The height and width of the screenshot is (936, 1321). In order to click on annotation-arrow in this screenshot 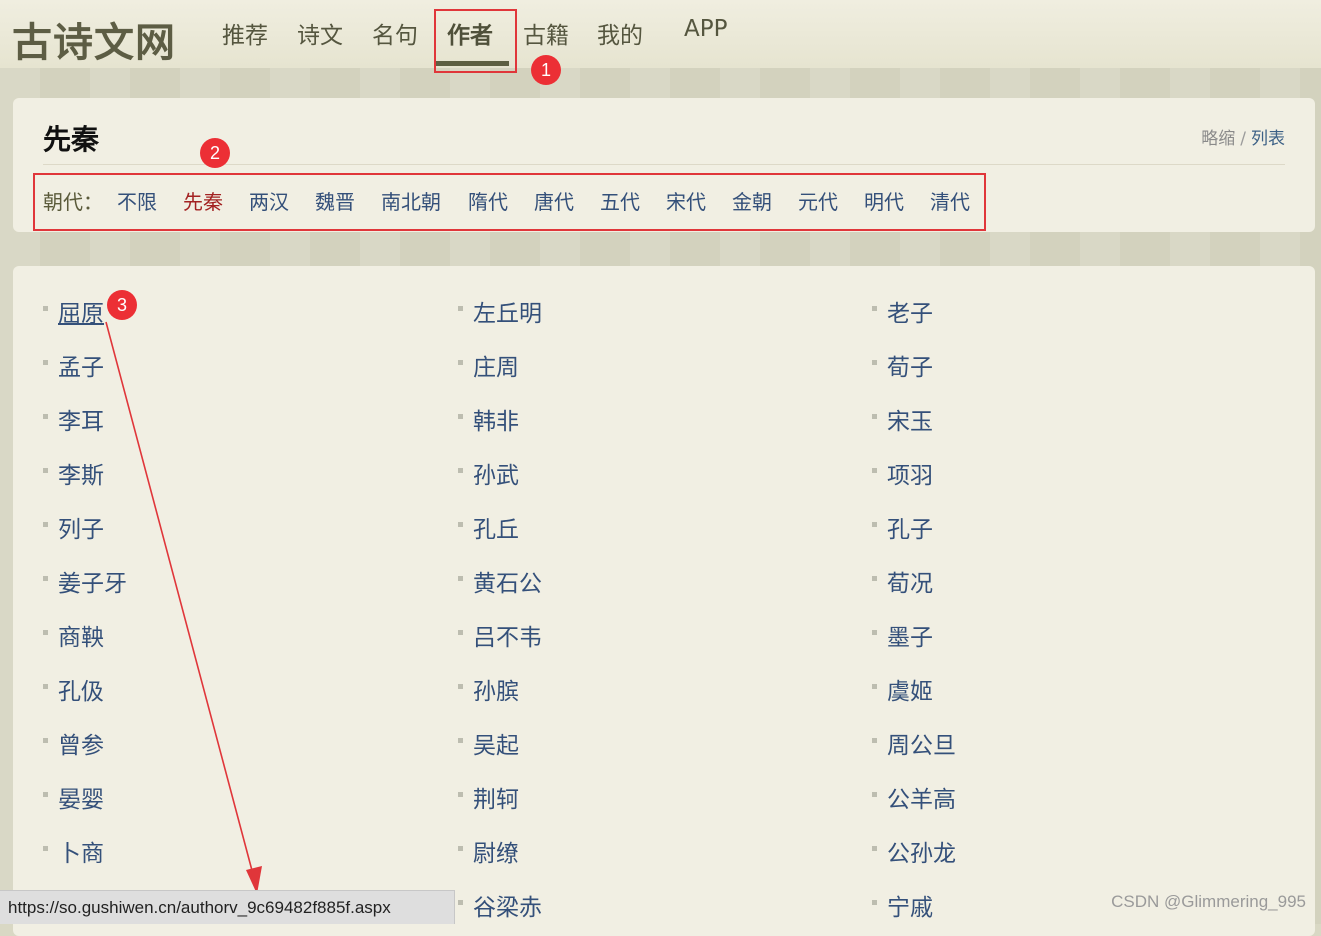, I will do `click(183, 607)`.